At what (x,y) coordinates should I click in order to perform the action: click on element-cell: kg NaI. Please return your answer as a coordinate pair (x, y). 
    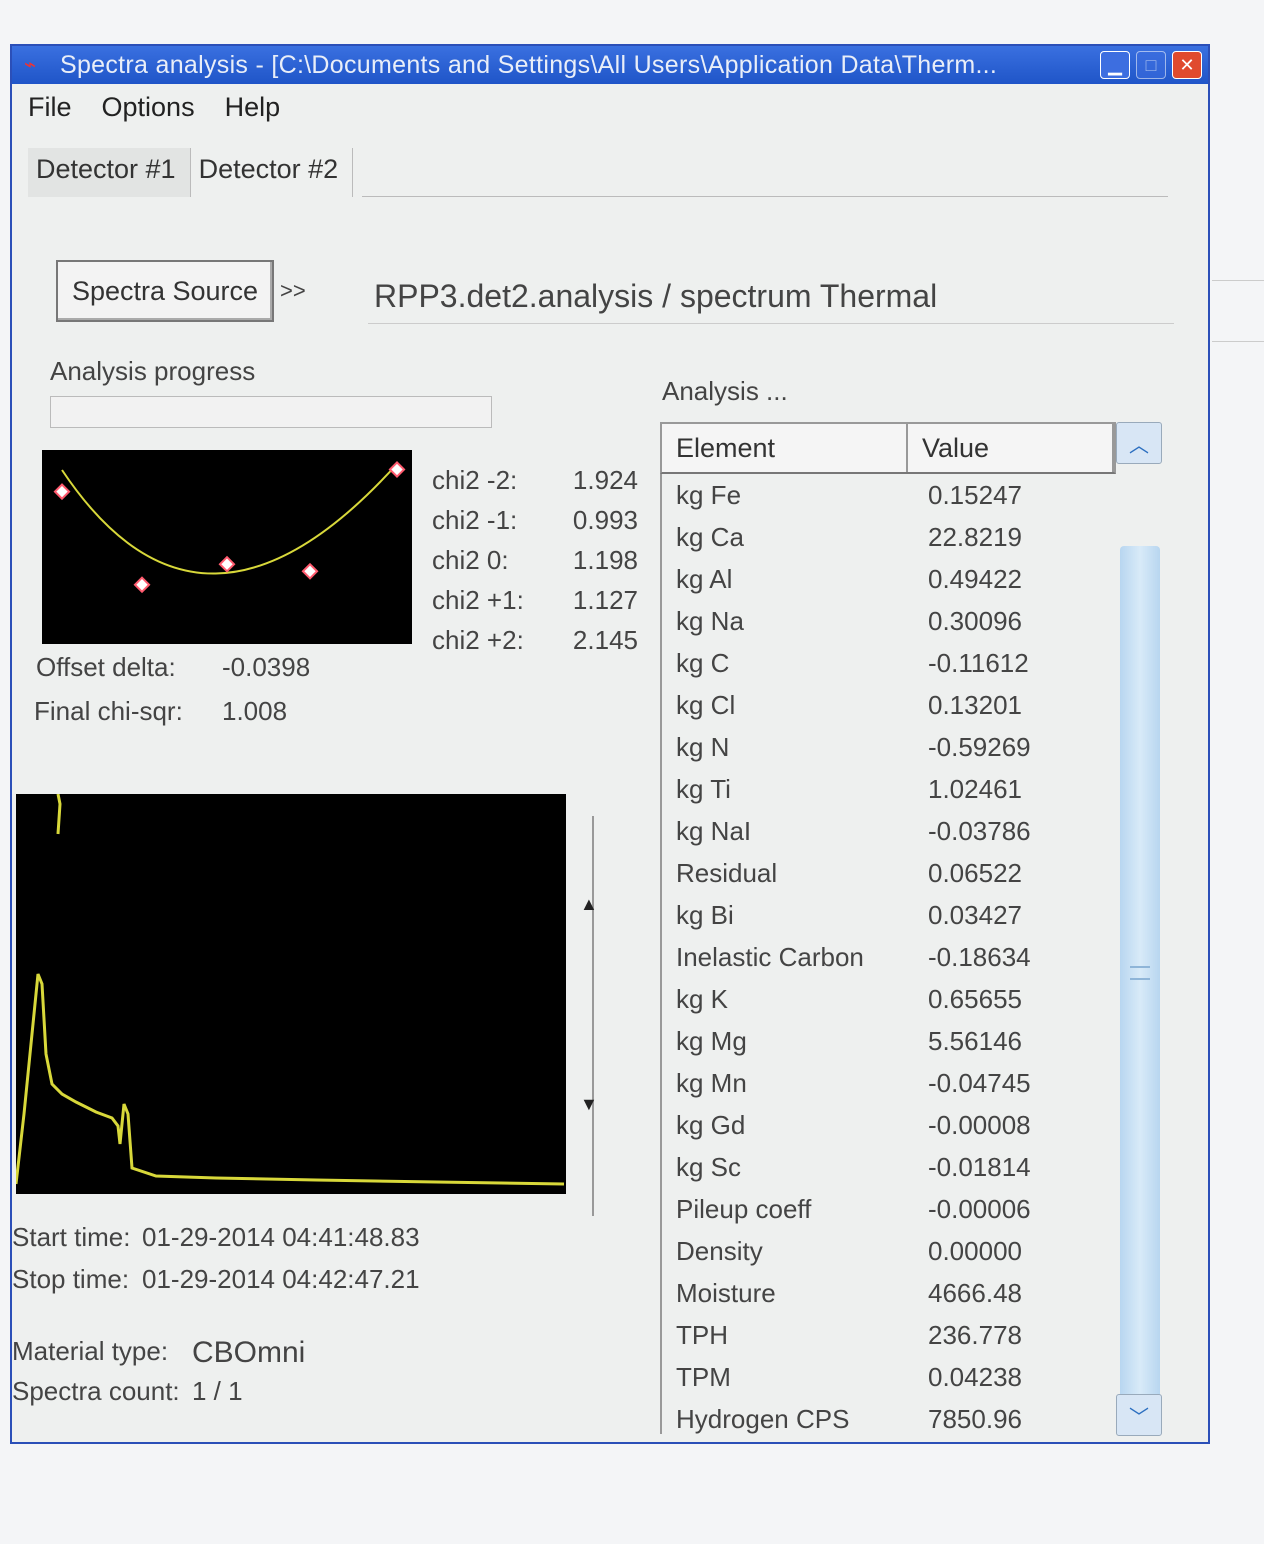
    Looking at the image, I should click on (714, 830).